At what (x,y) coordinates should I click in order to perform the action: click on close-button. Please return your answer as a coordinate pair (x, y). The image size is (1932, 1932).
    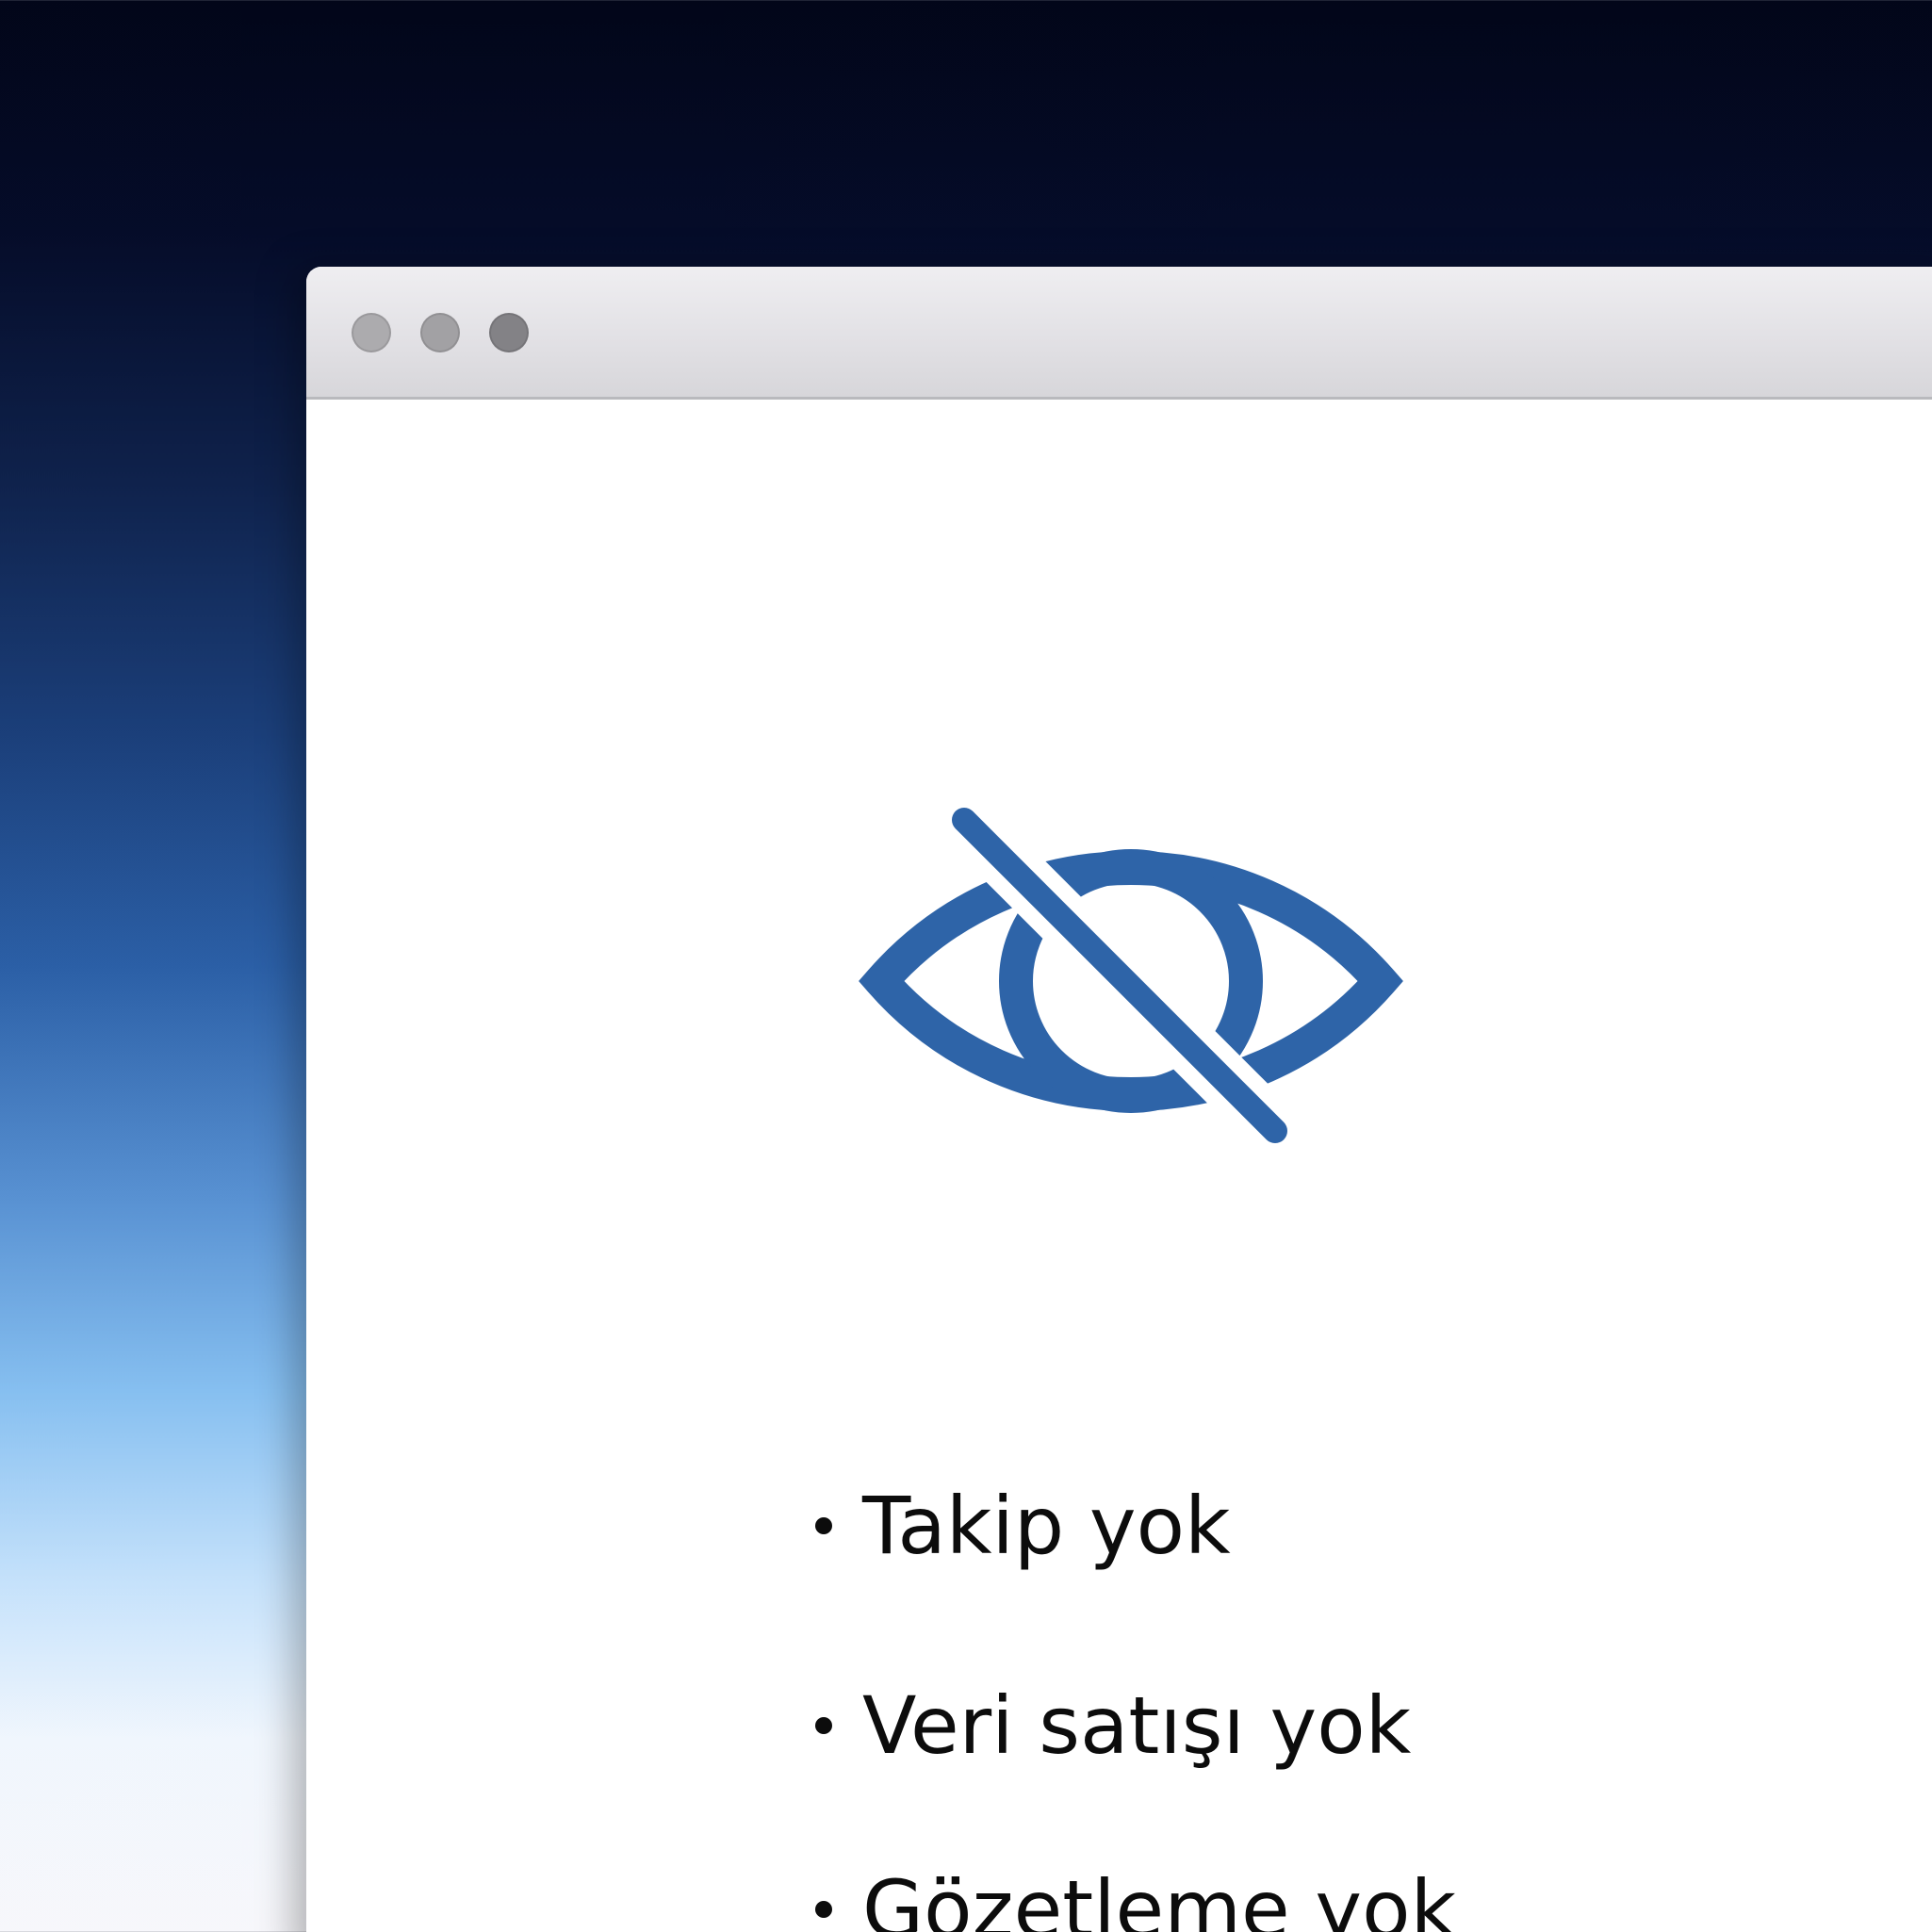
    Looking at the image, I should click on (371, 332).